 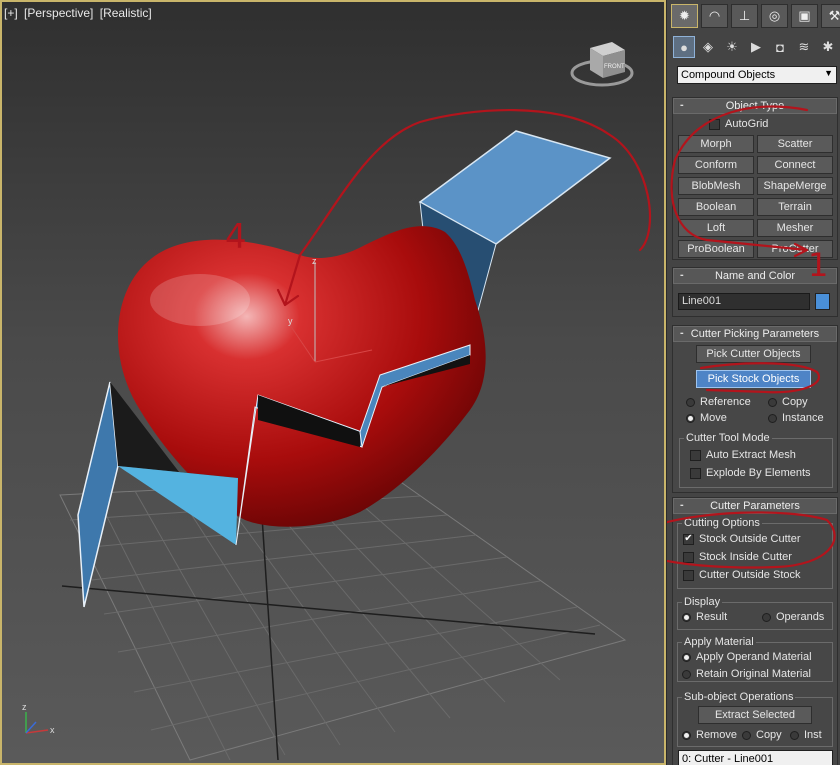 I want to click on motion-tab: ◎, so click(x=774, y=16).